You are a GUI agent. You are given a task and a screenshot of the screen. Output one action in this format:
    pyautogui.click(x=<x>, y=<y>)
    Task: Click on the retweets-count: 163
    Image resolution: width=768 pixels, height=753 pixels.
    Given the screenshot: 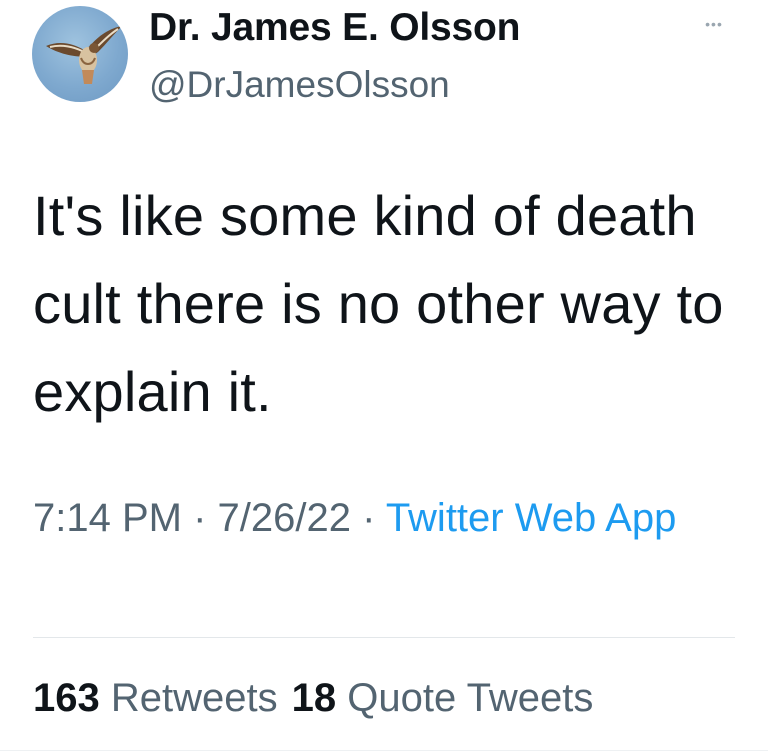 What is the action you would take?
    pyautogui.click(x=66, y=698)
    